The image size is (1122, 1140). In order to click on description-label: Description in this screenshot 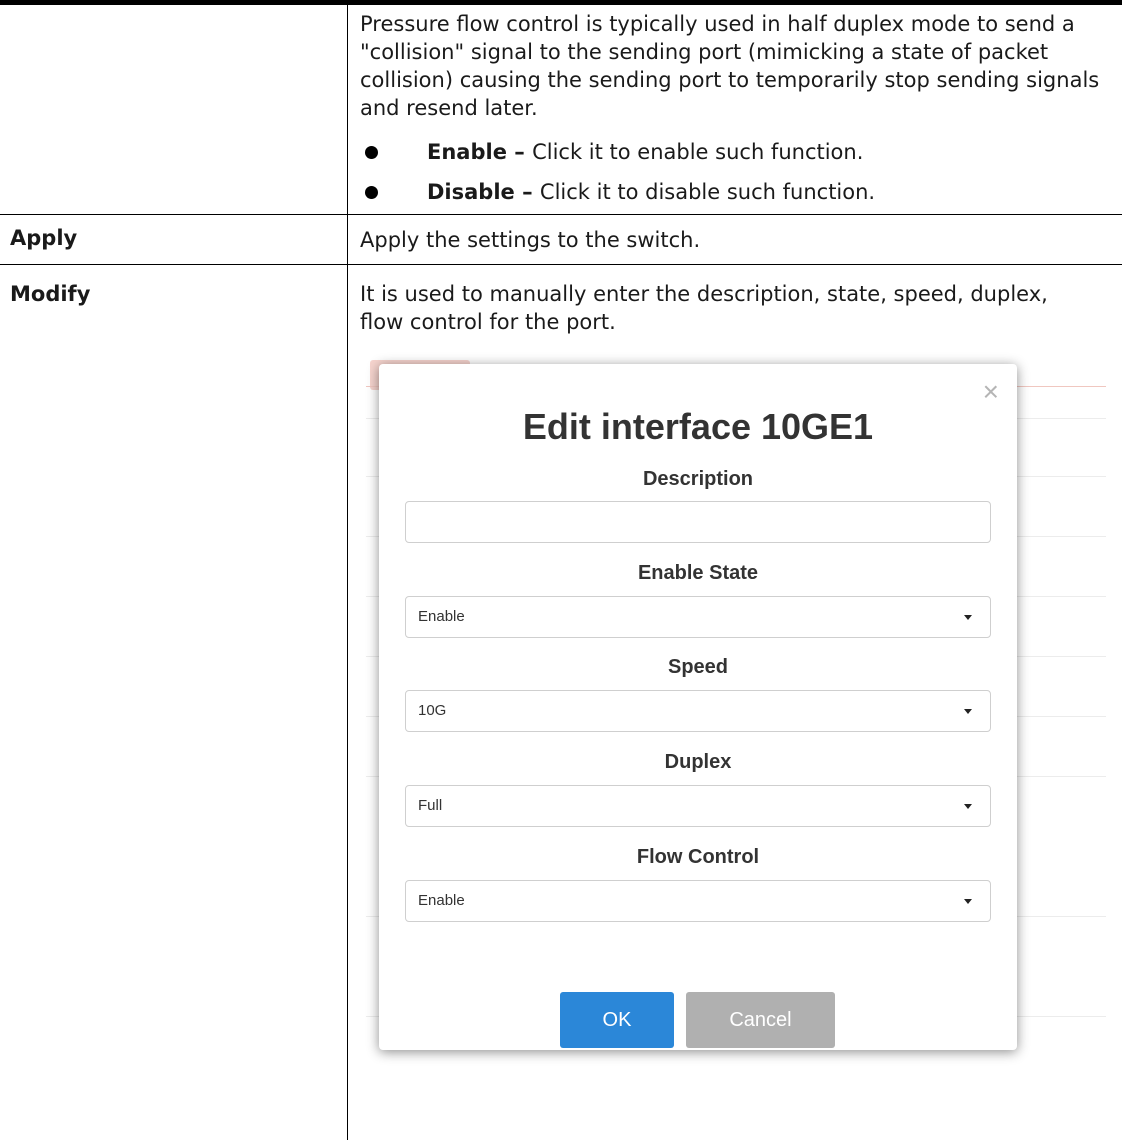, I will do `click(698, 479)`.